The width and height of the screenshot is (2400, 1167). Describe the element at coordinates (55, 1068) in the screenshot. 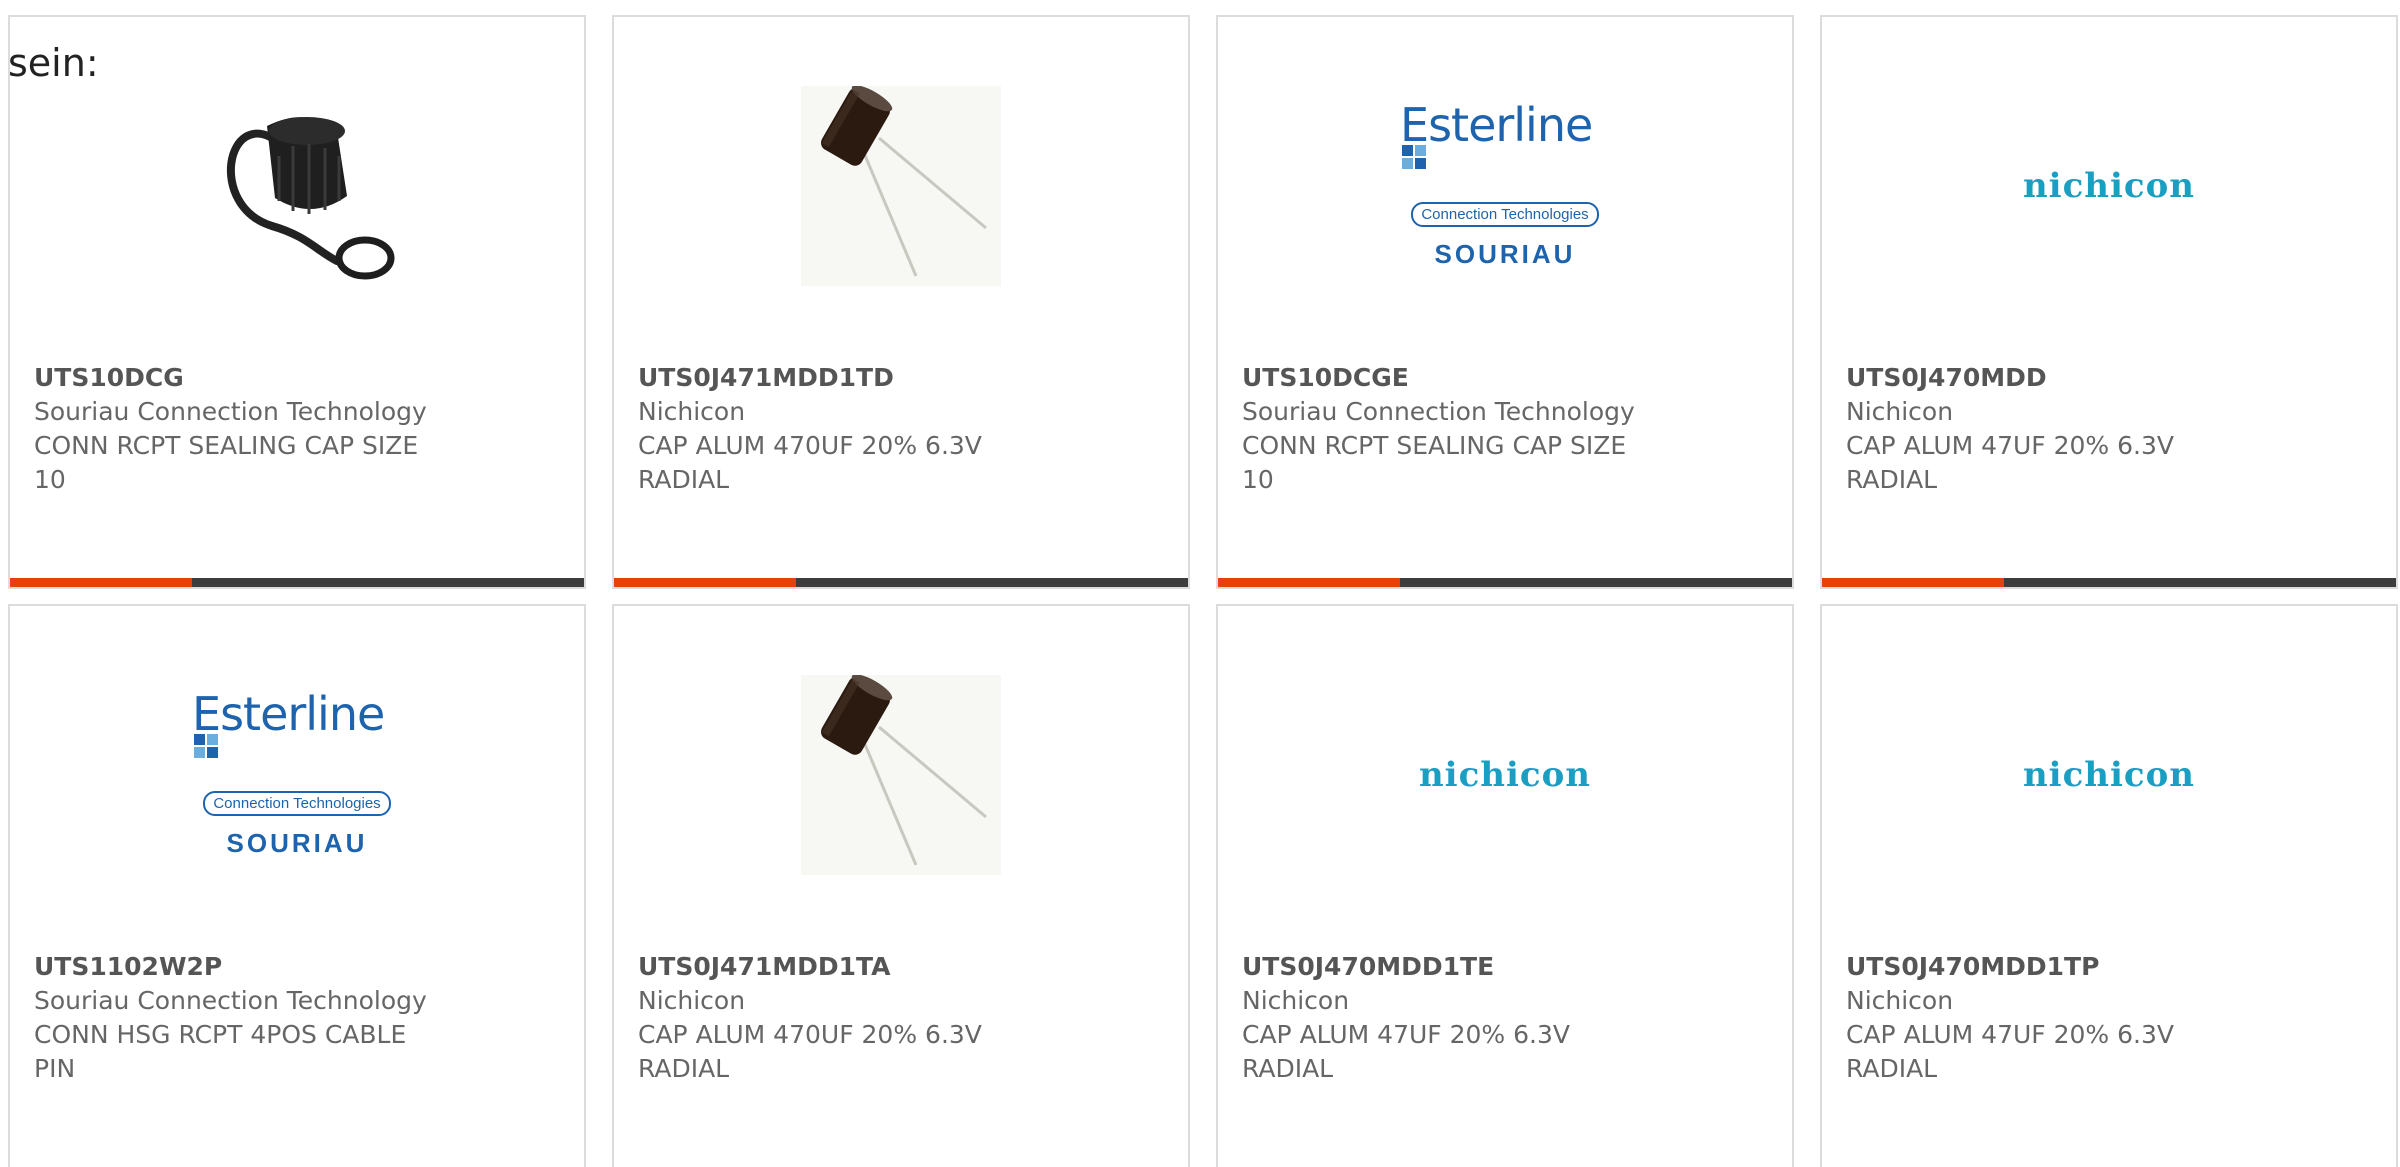

I see `description-line: PIN` at that location.